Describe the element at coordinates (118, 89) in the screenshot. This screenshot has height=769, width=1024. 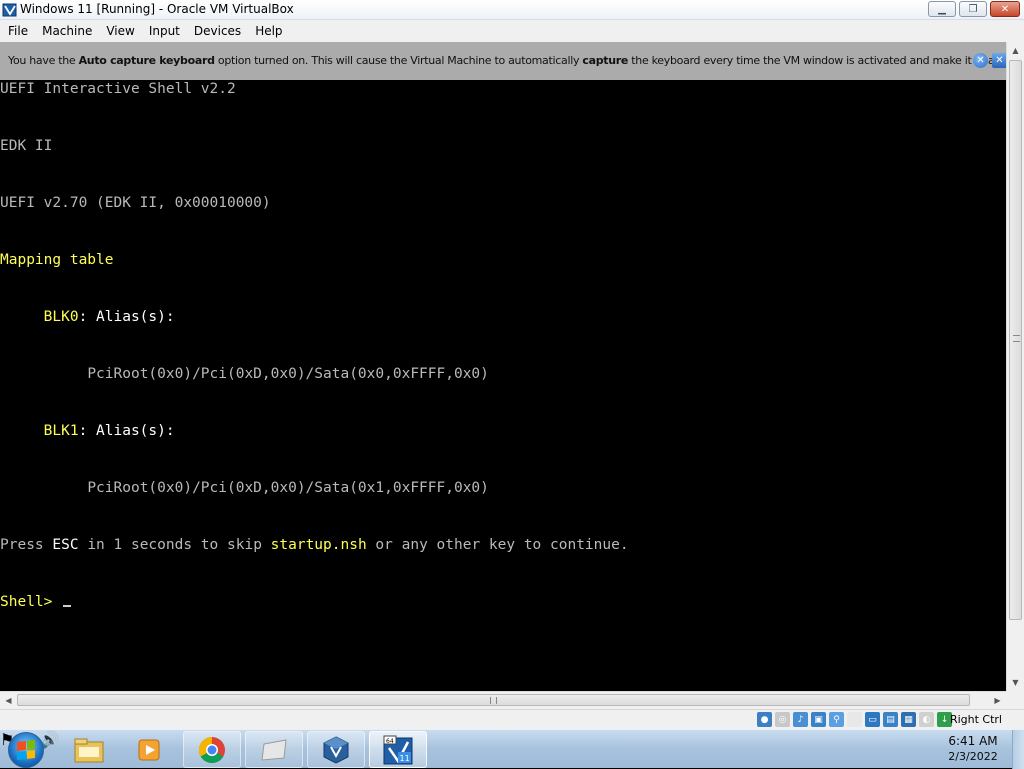
I see `shell-version-text: UEFI Interactive Shell v2.2` at that location.